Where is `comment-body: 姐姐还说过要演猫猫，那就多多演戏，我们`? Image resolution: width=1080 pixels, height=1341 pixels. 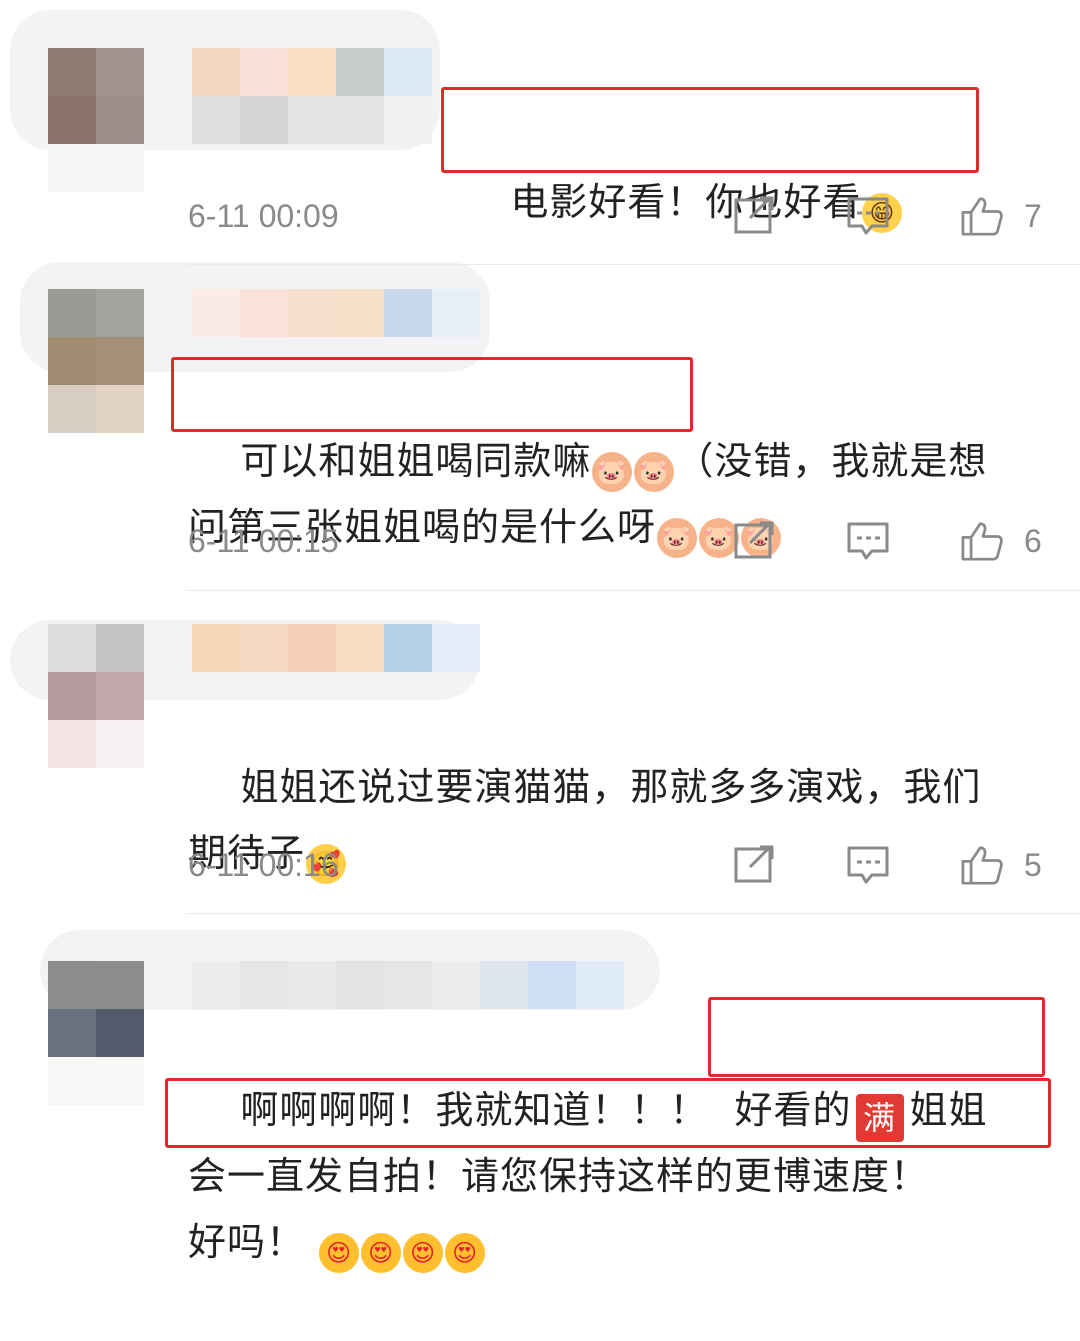
comment-body: 姐姐还说过要演猫猫，那就多多演戏，我们 is located at coordinates (611, 787).